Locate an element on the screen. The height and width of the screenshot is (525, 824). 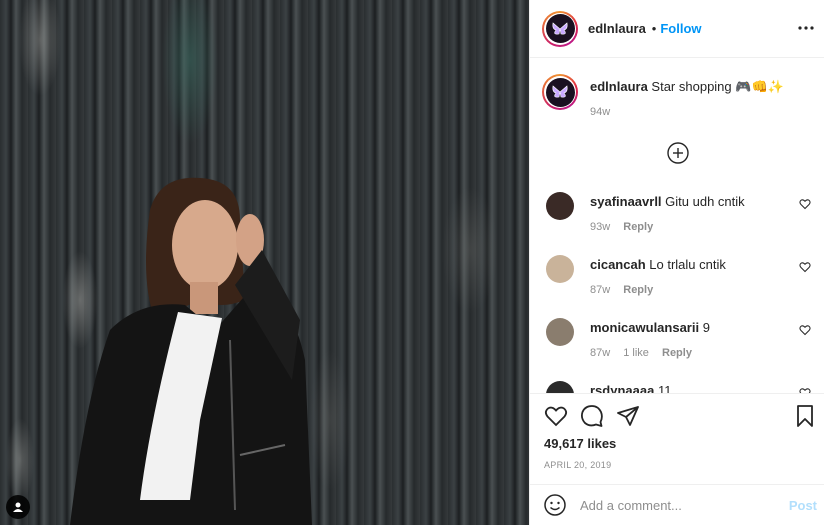
caption-text: edlnlaura Star shopping 🎮👊✨ is located at coordinates (705, 87).